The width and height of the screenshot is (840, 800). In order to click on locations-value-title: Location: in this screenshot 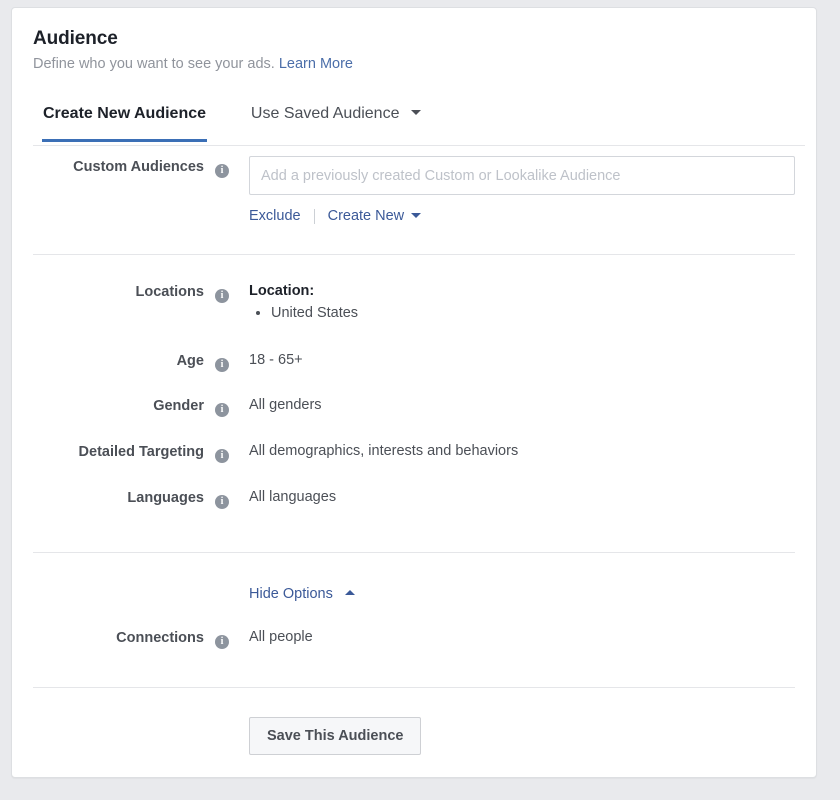, I will do `click(282, 291)`.